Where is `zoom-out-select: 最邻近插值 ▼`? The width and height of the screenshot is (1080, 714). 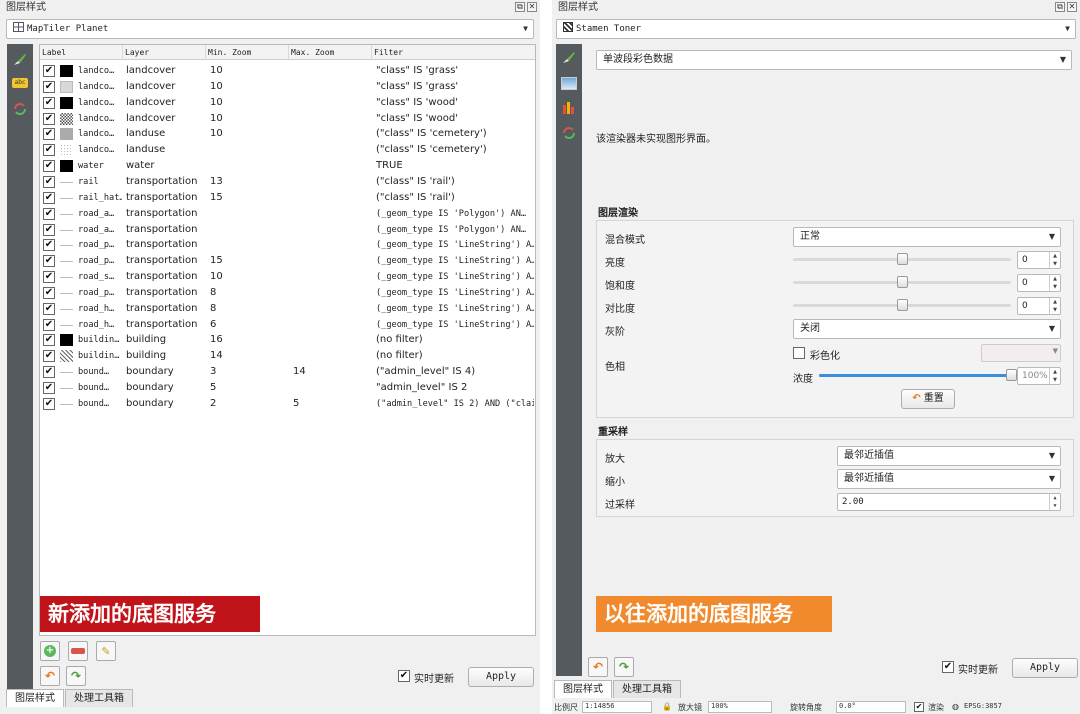 zoom-out-select: 最邻近插值 ▼ is located at coordinates (949, 479).